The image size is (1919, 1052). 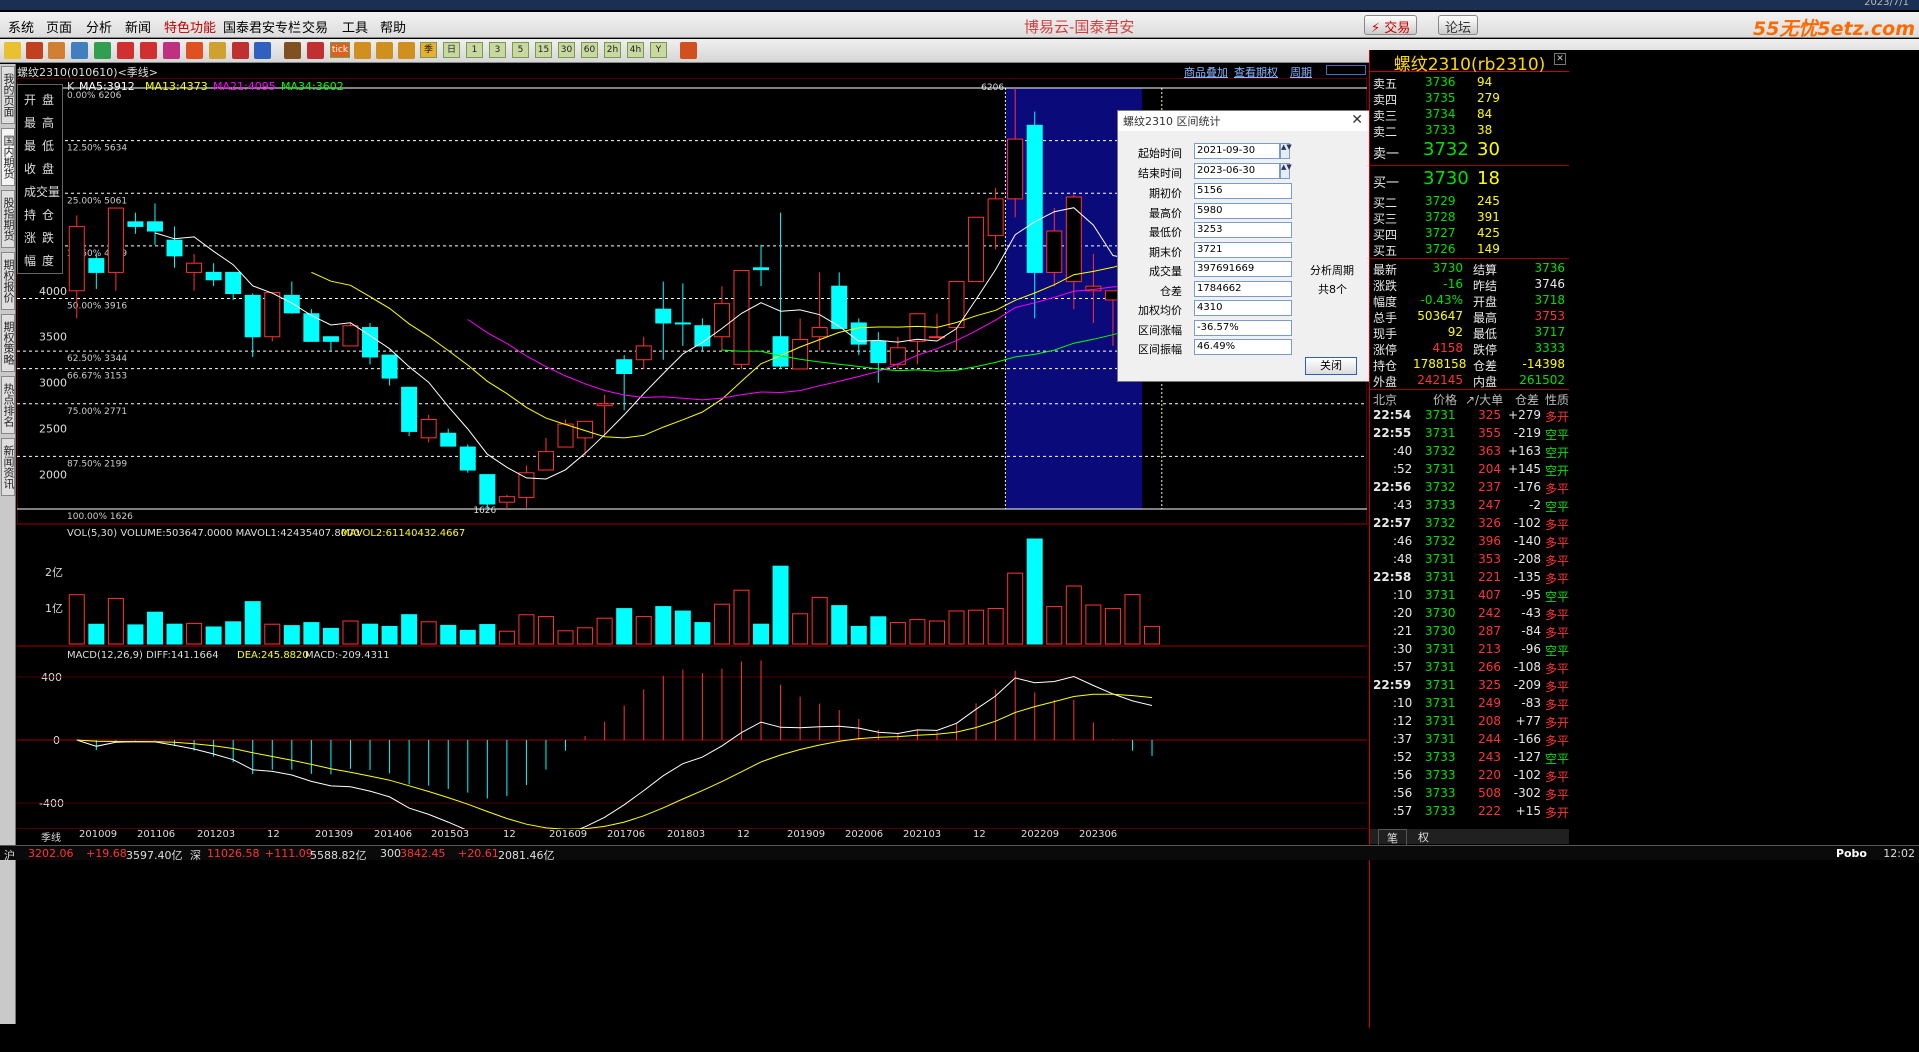 I want to click on period-5min: 5, so click(x=520, y=50).